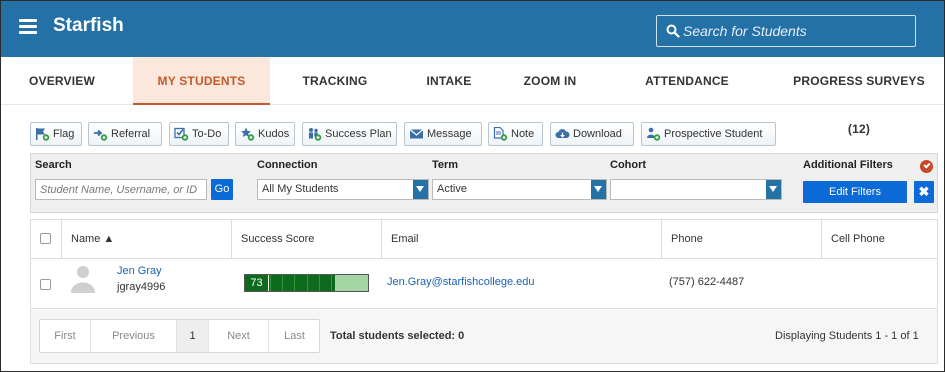  What do you see at coordinates (673, 31) in the screenshot?
I see `search-icon` at bounding box center [673, 31].